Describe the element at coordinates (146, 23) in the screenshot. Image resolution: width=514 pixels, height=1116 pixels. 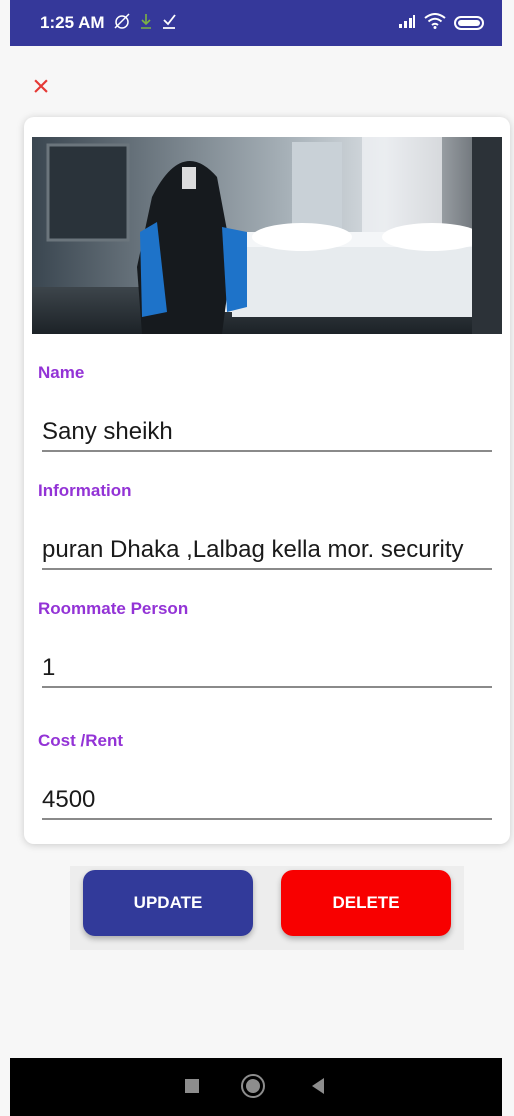
I see `download-icon` at that location.